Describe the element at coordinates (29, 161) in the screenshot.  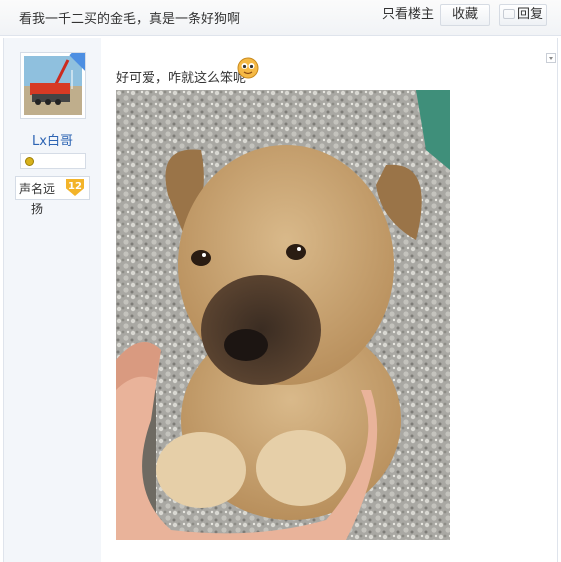
I see `level-coin-icon` at that location.